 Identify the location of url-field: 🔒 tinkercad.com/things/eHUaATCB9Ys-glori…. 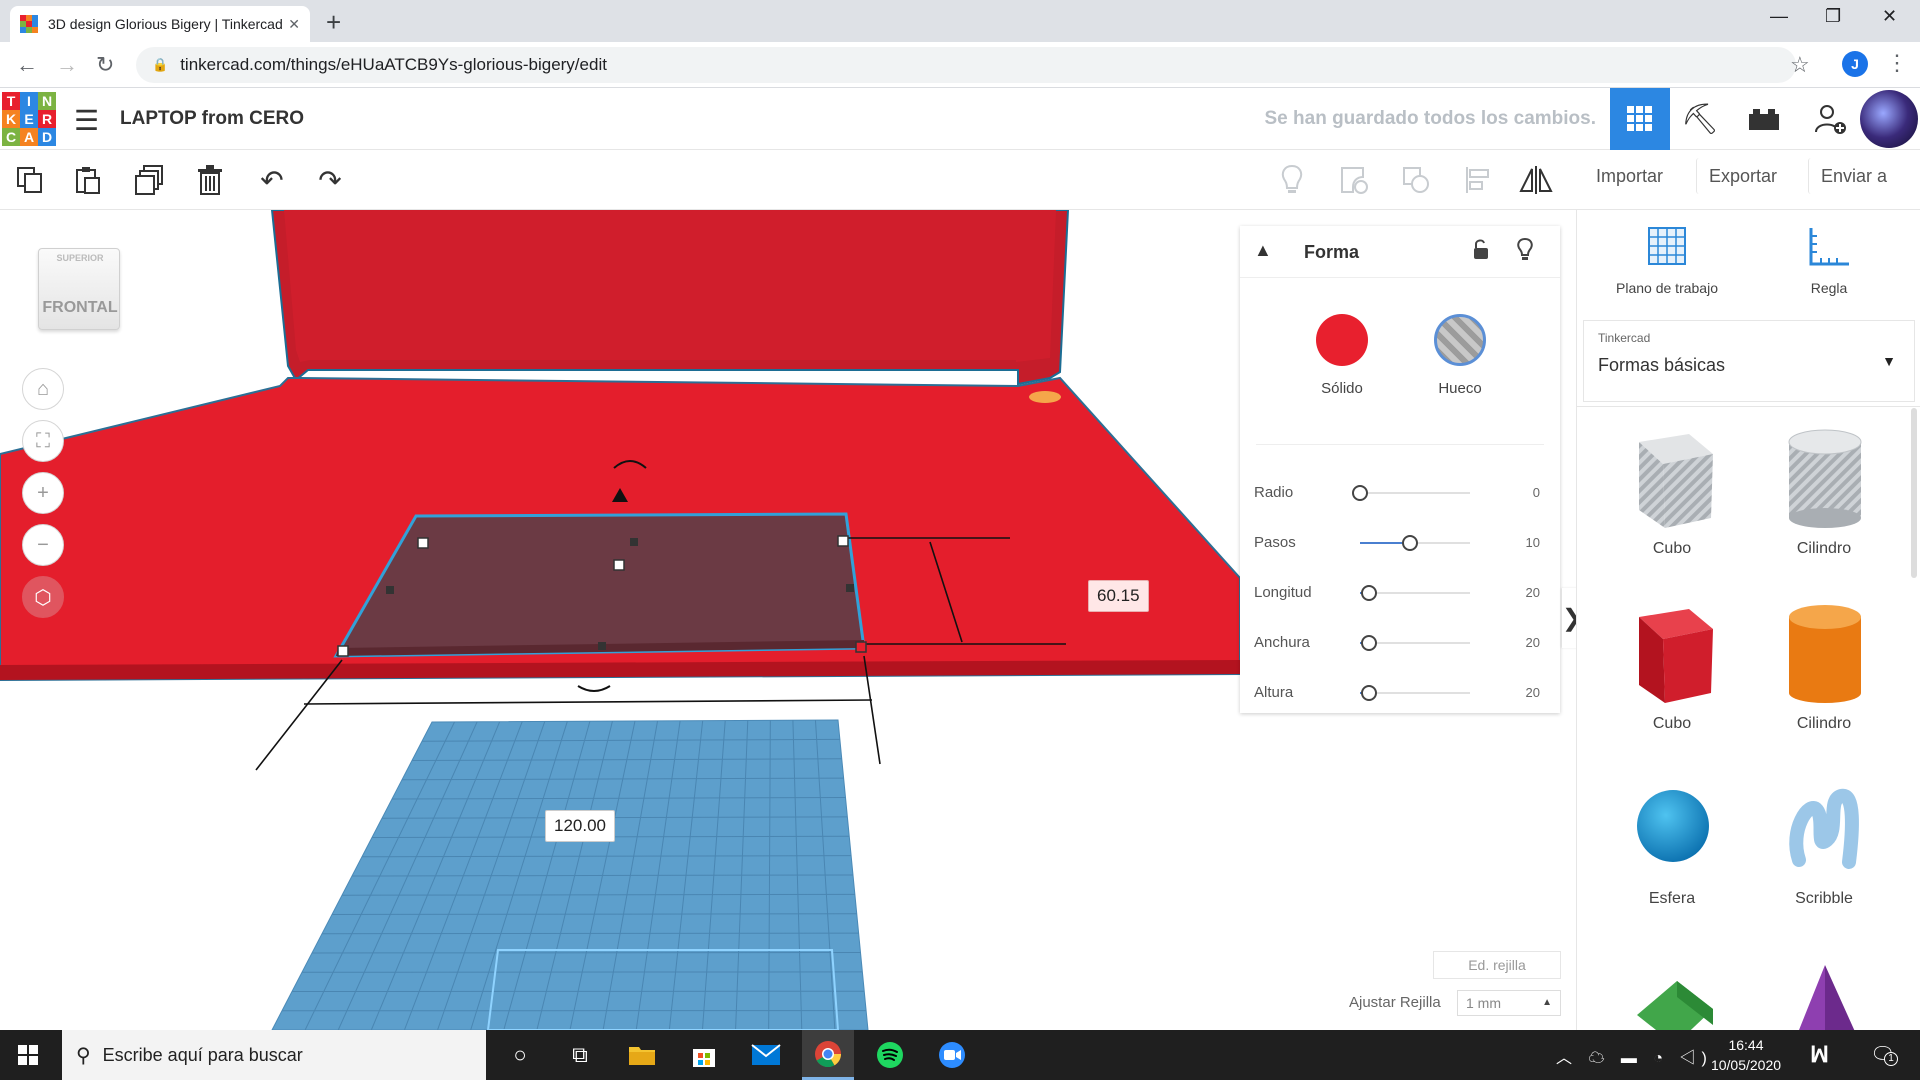
(966, 65).